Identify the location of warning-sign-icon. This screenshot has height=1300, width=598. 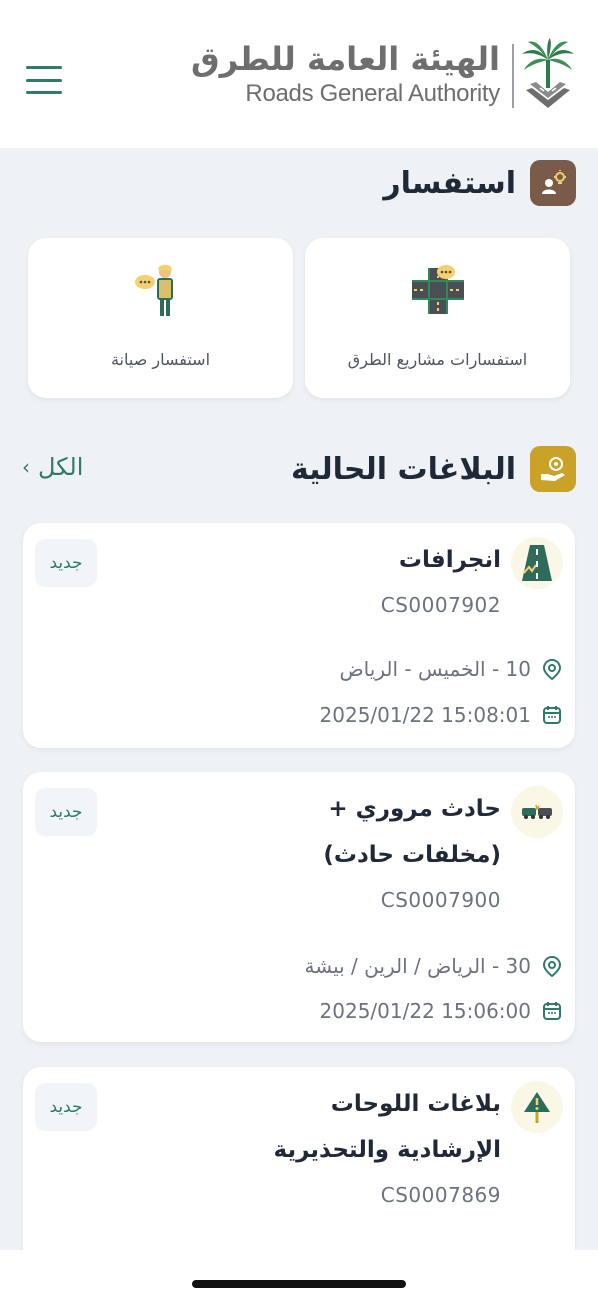
(537, 1107).